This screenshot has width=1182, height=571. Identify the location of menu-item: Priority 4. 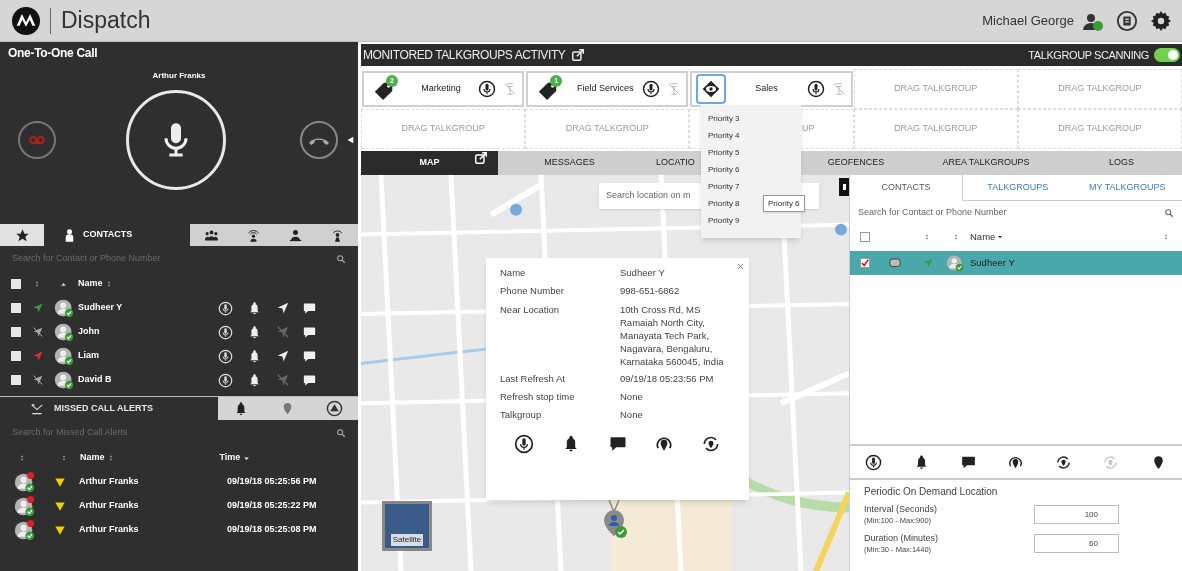
(751, 135).